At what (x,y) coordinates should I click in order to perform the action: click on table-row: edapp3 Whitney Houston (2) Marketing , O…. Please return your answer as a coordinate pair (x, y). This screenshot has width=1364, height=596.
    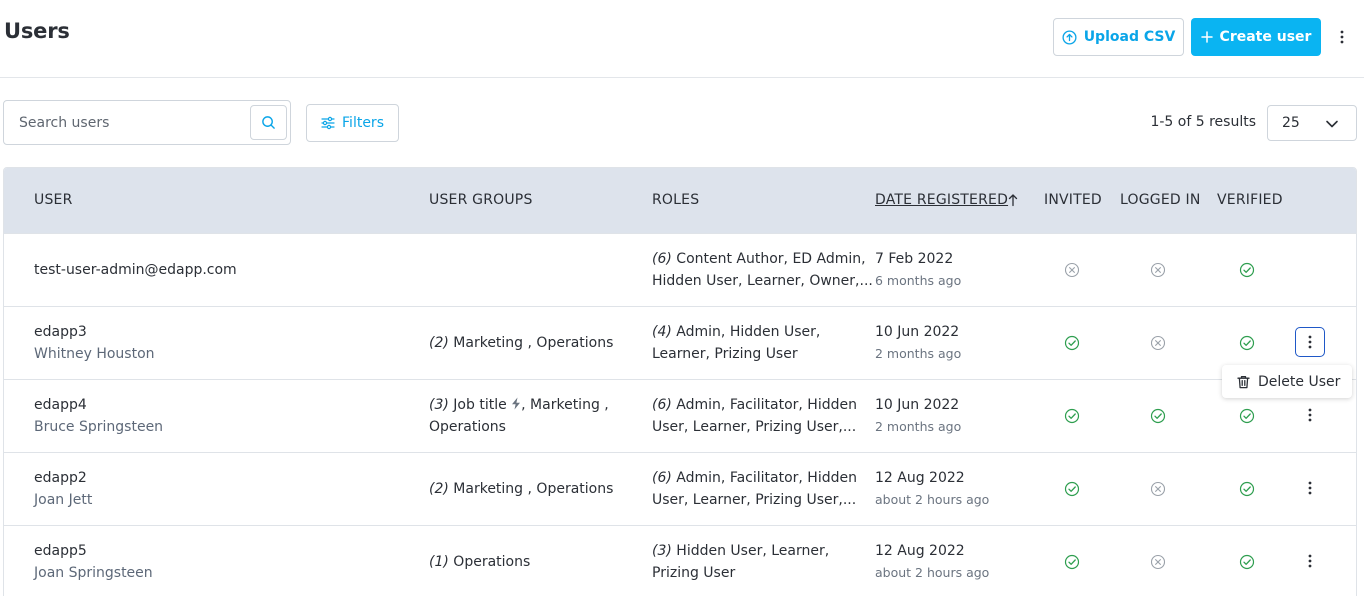
    Looking at the image, I should click on (680, 342).